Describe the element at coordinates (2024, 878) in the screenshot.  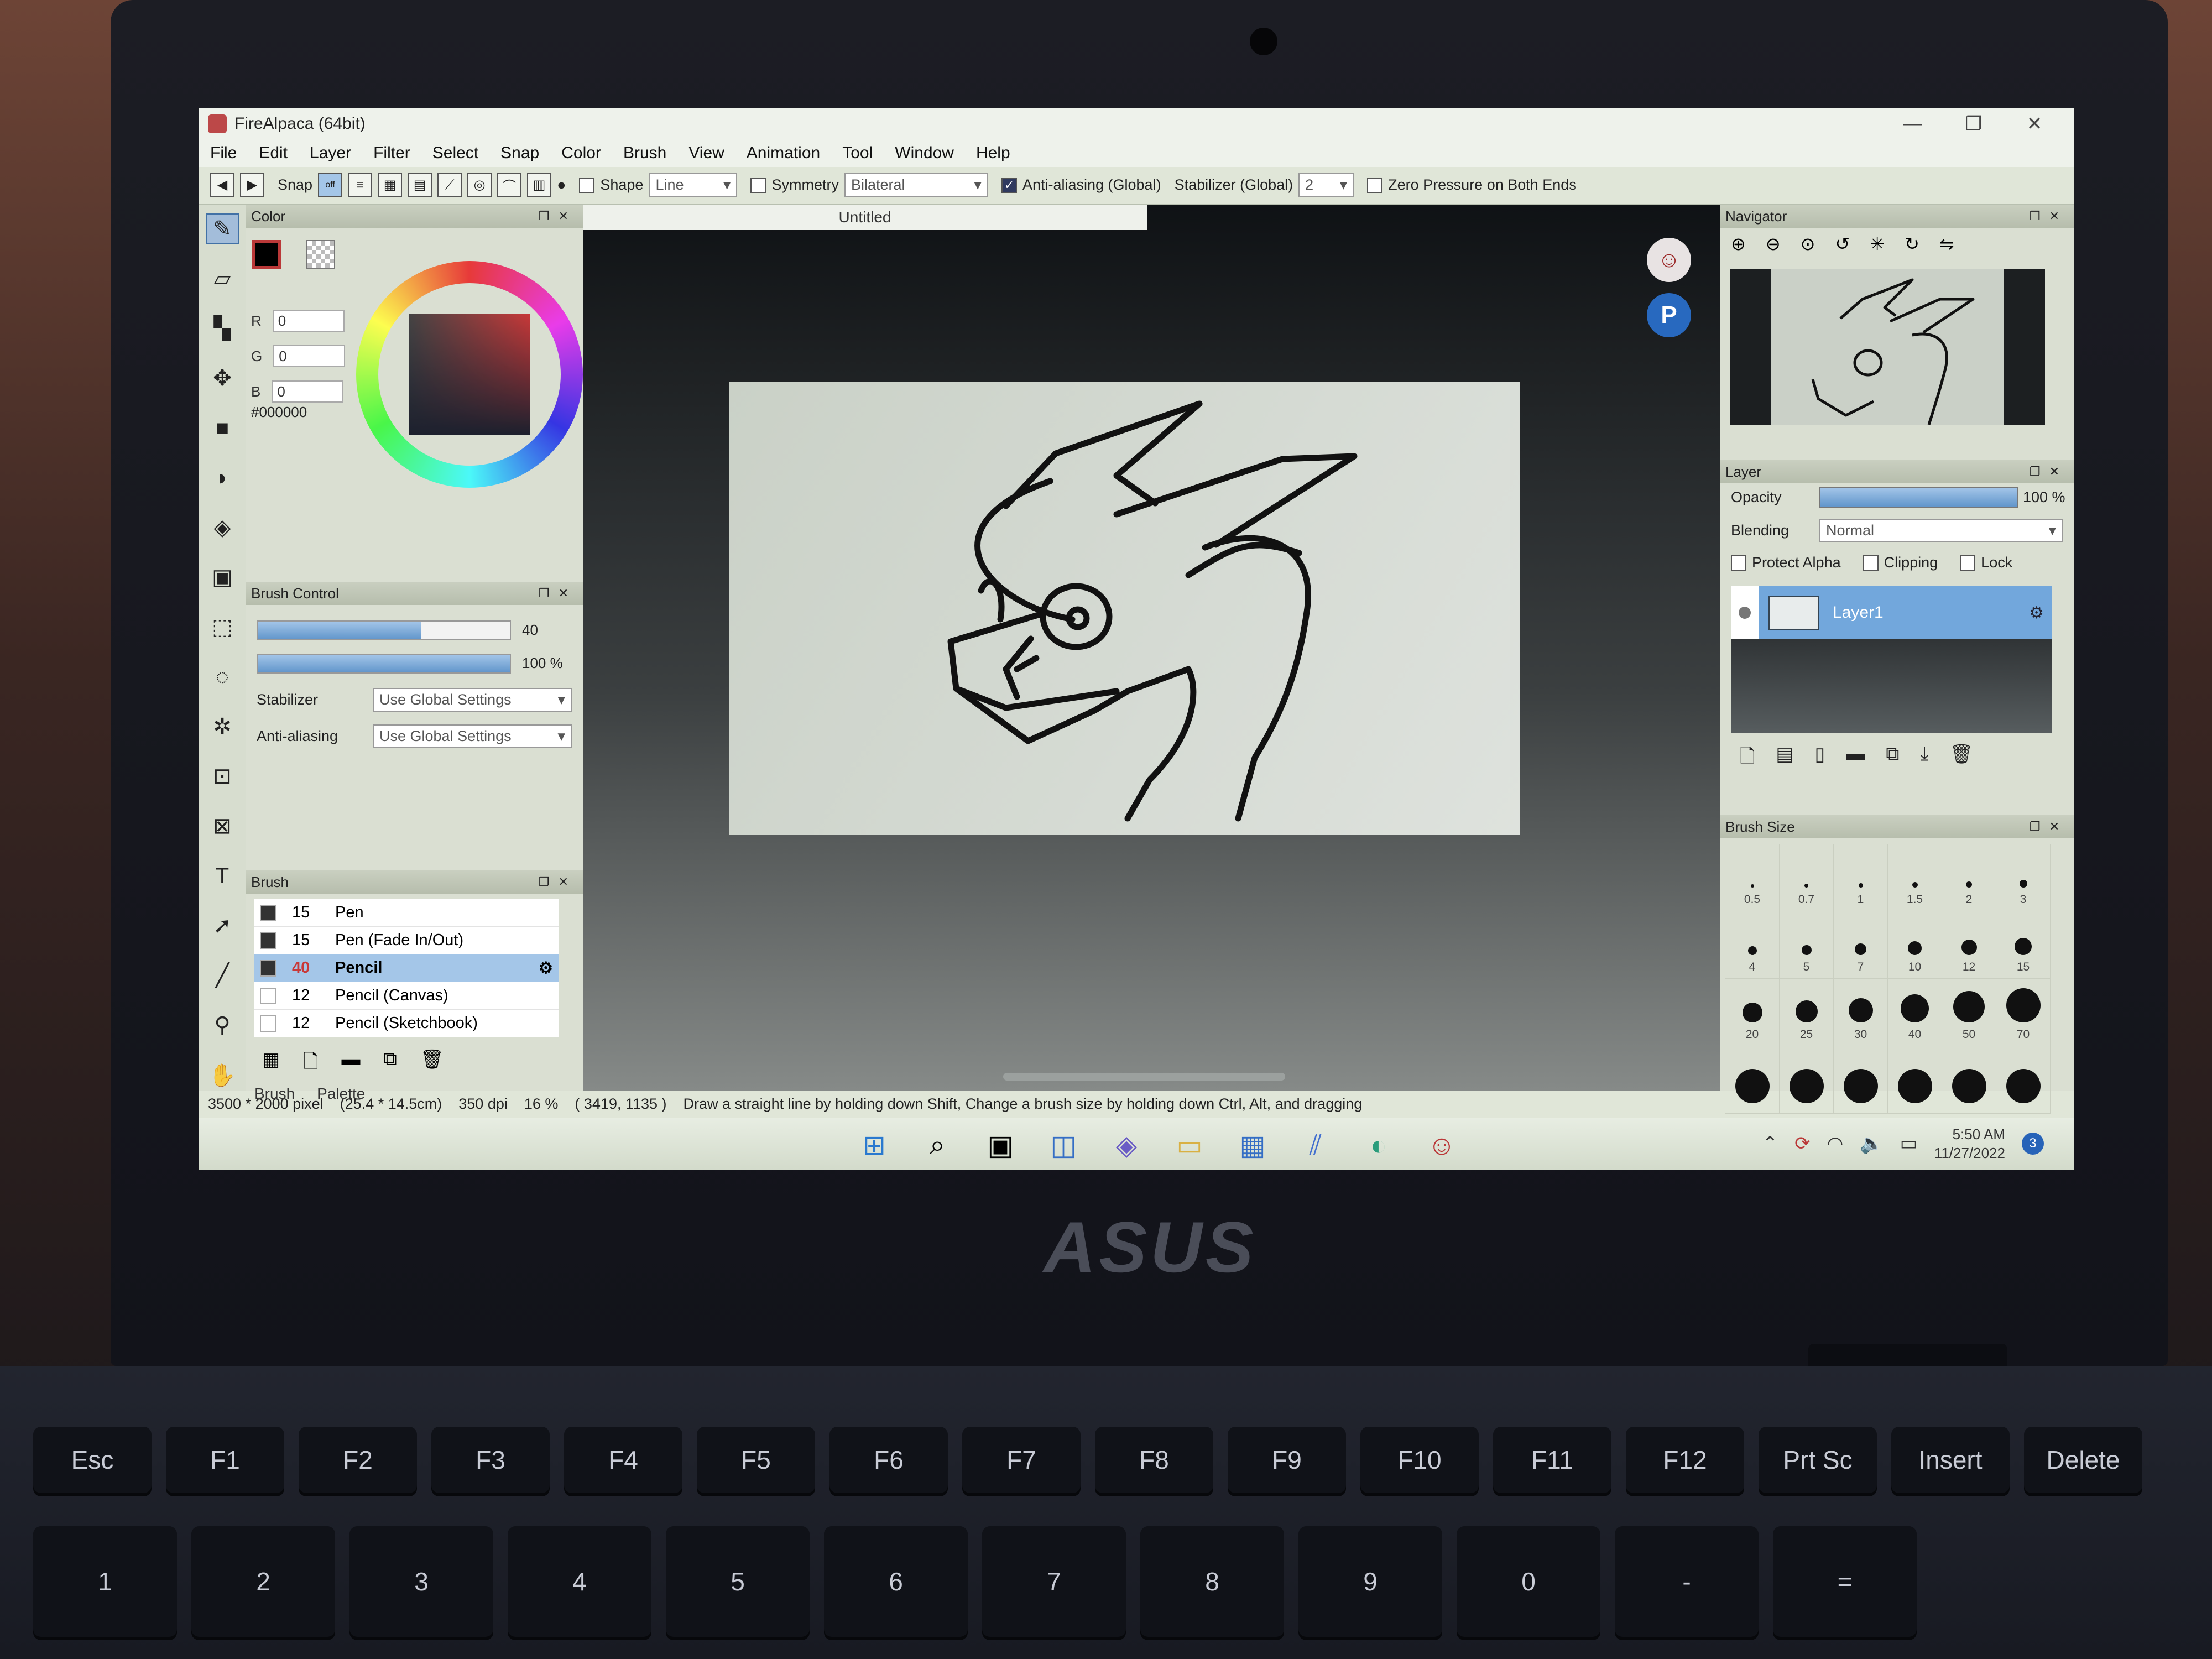
I see `brush-size-option: 3` at that location.